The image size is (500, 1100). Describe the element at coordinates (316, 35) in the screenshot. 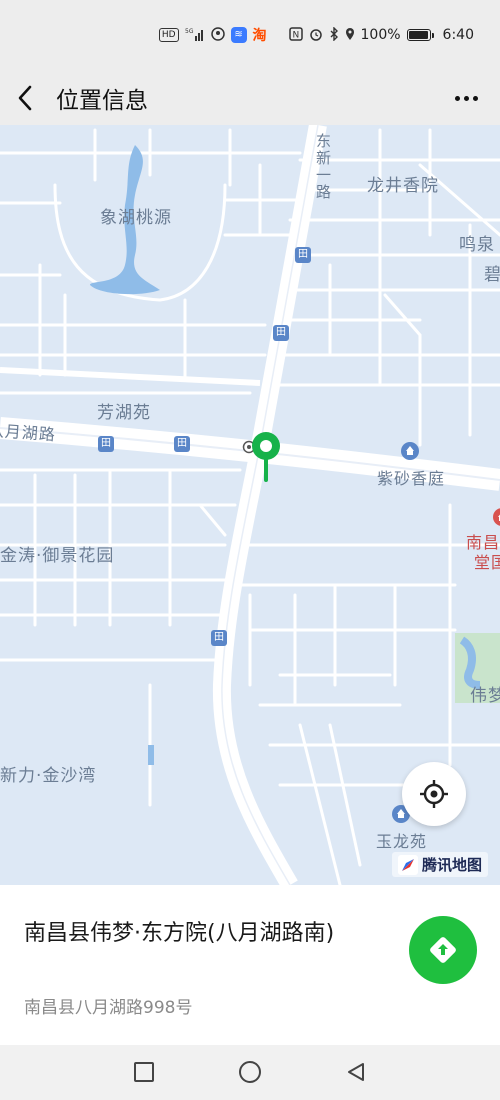

I see `alarm-icon` at that location.